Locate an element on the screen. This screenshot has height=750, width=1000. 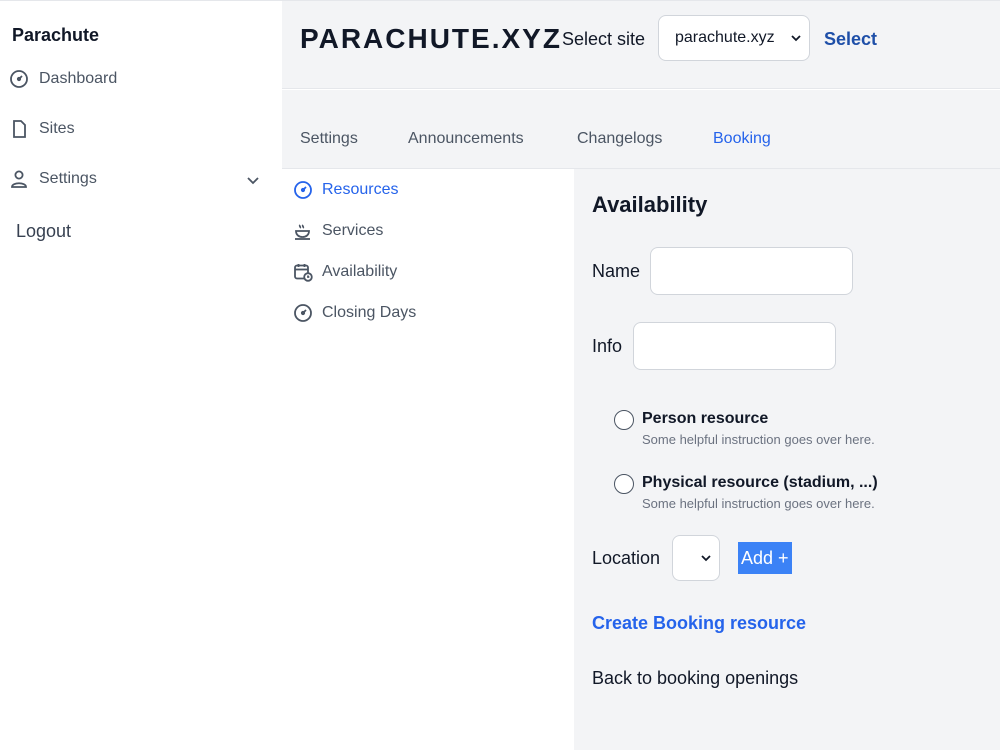
sidebar-item-settings: Settings is located at coordinates (52, 179).